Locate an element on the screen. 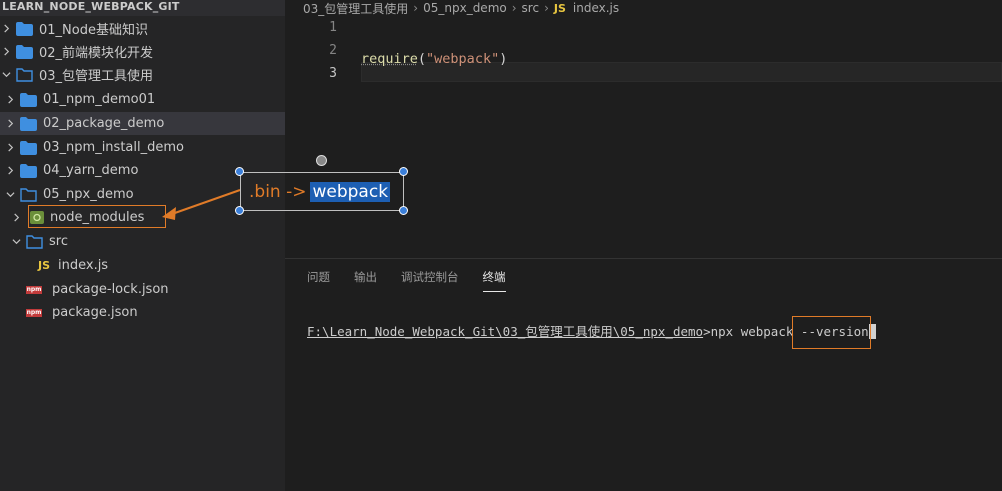 The width and height of the screenshot is (1002, 491). resize-handle-top-right is located at coordinates (403, 171).